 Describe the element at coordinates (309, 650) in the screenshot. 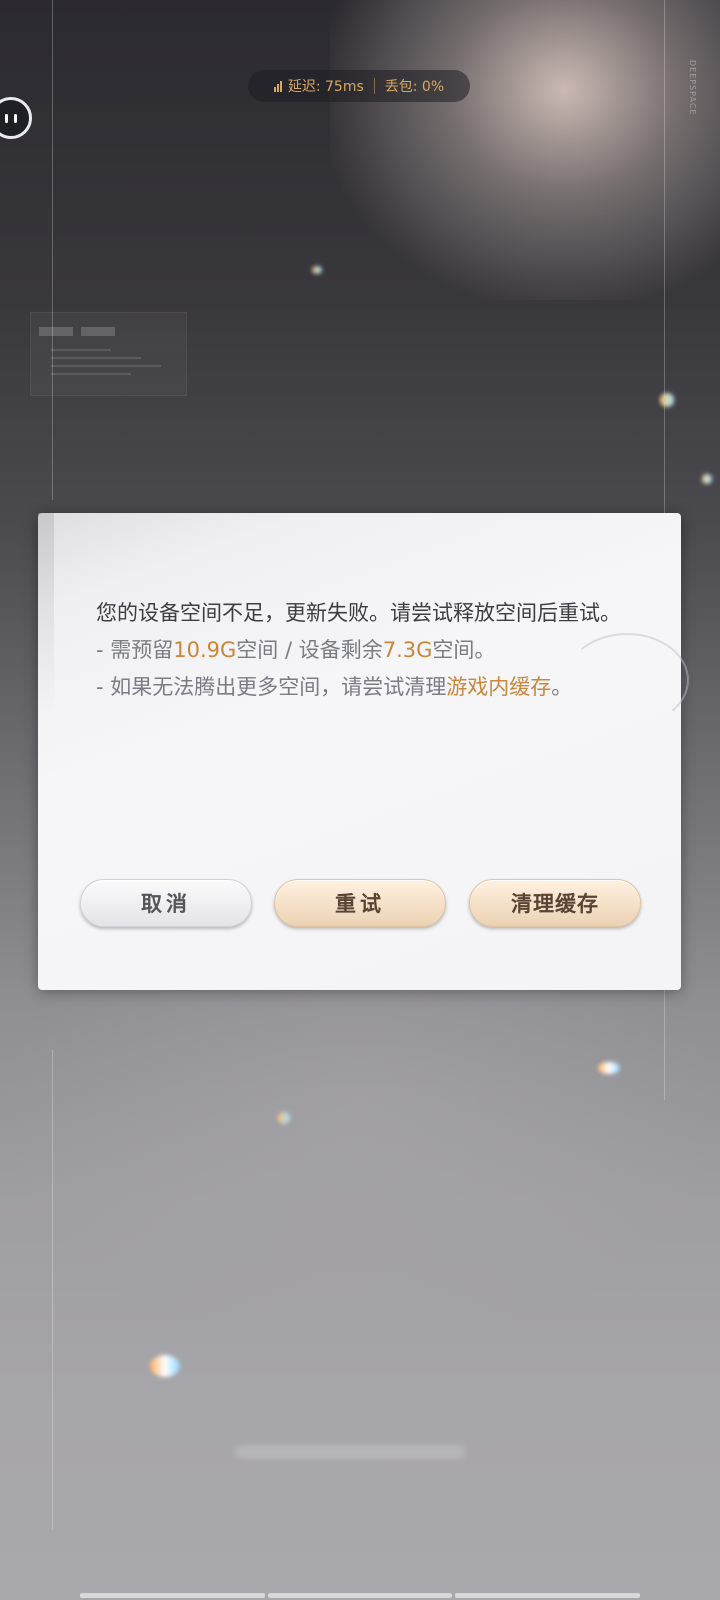

I see `detail-middle: 空间 / 设备剩余` at that location.